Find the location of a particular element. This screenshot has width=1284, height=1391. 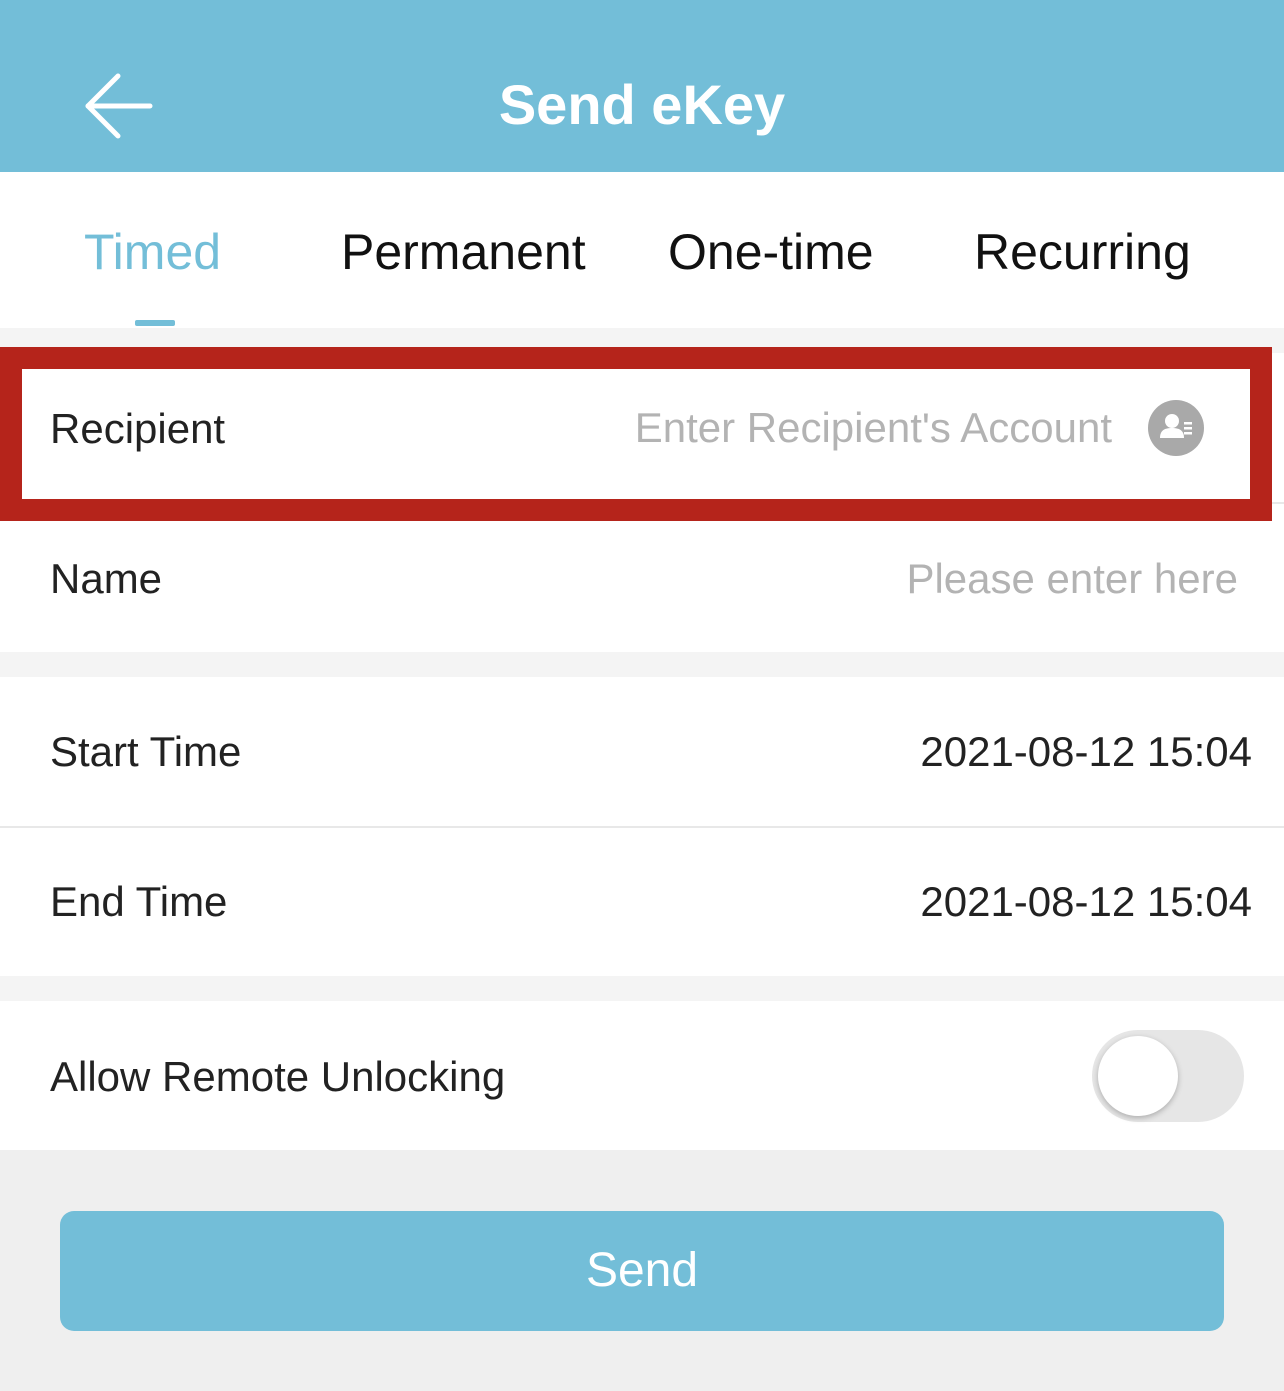

start-time-row: Start Time 2021-08-12 15:04 is located at coordinates (642, 751).